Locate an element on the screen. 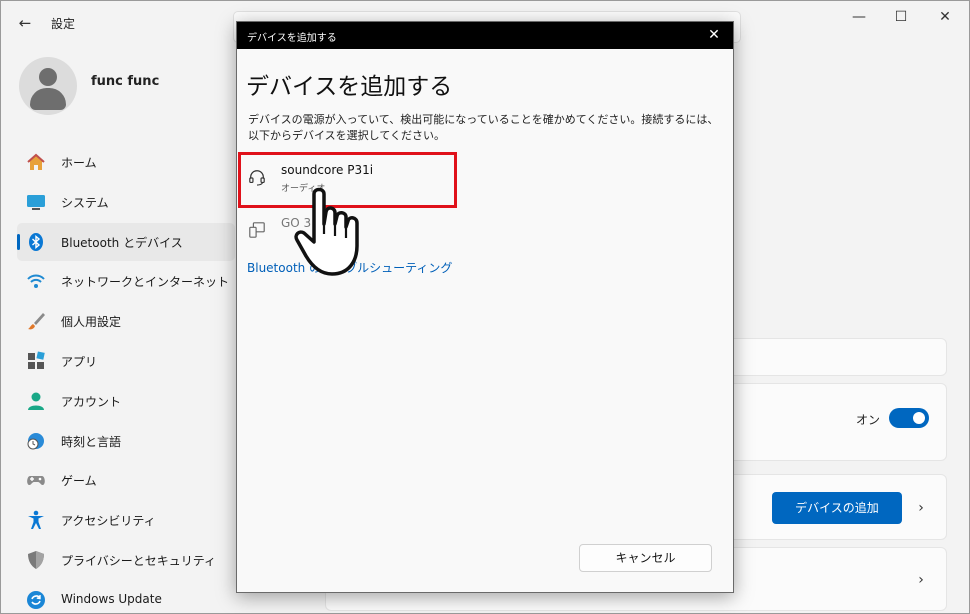 The height and width of the screenshot is (614, 970). cancel-button: キャンセル is located at coordinates (645, 558).